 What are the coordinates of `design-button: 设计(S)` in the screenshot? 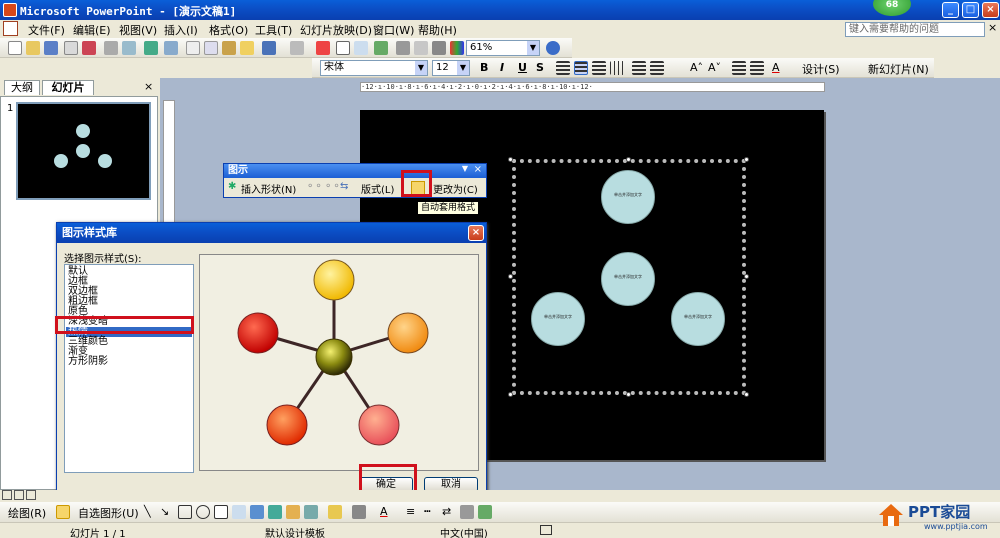 It's located at (821, 69).